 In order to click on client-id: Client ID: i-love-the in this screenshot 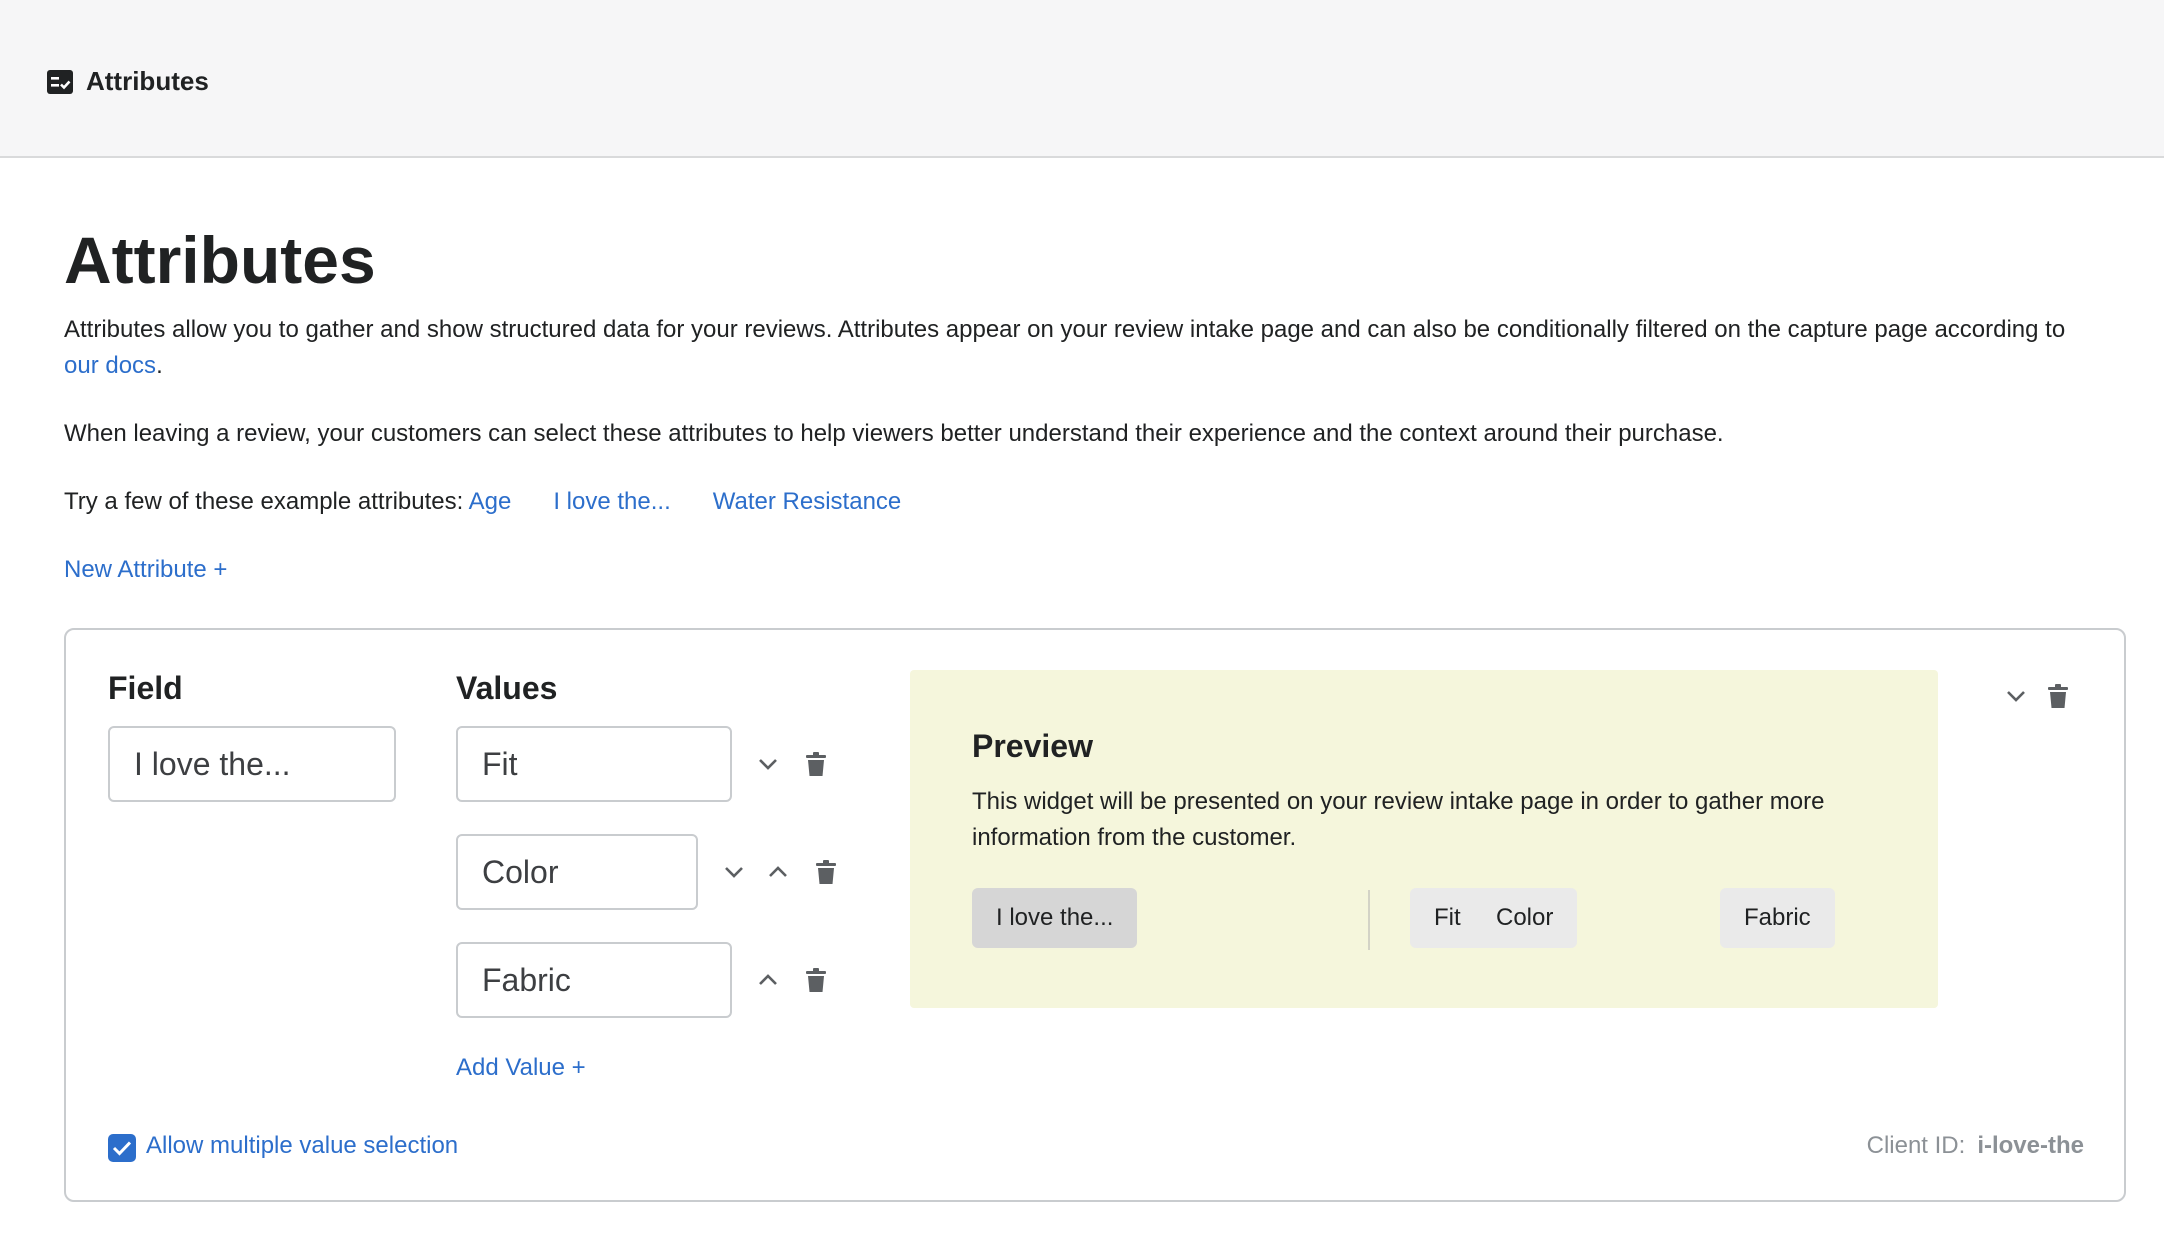, I will do `click(1975, 1146)`.